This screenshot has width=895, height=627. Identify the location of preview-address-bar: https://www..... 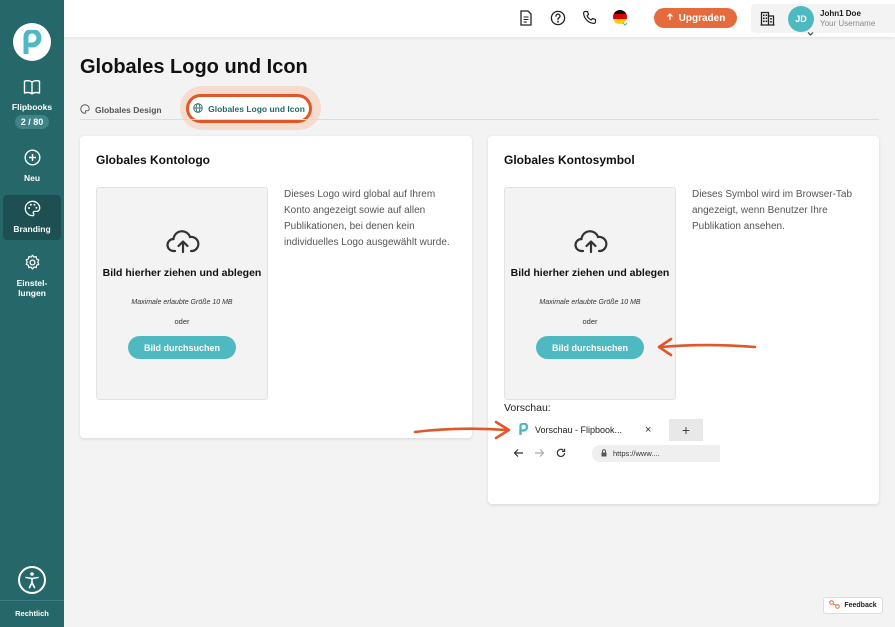
(612, 453).